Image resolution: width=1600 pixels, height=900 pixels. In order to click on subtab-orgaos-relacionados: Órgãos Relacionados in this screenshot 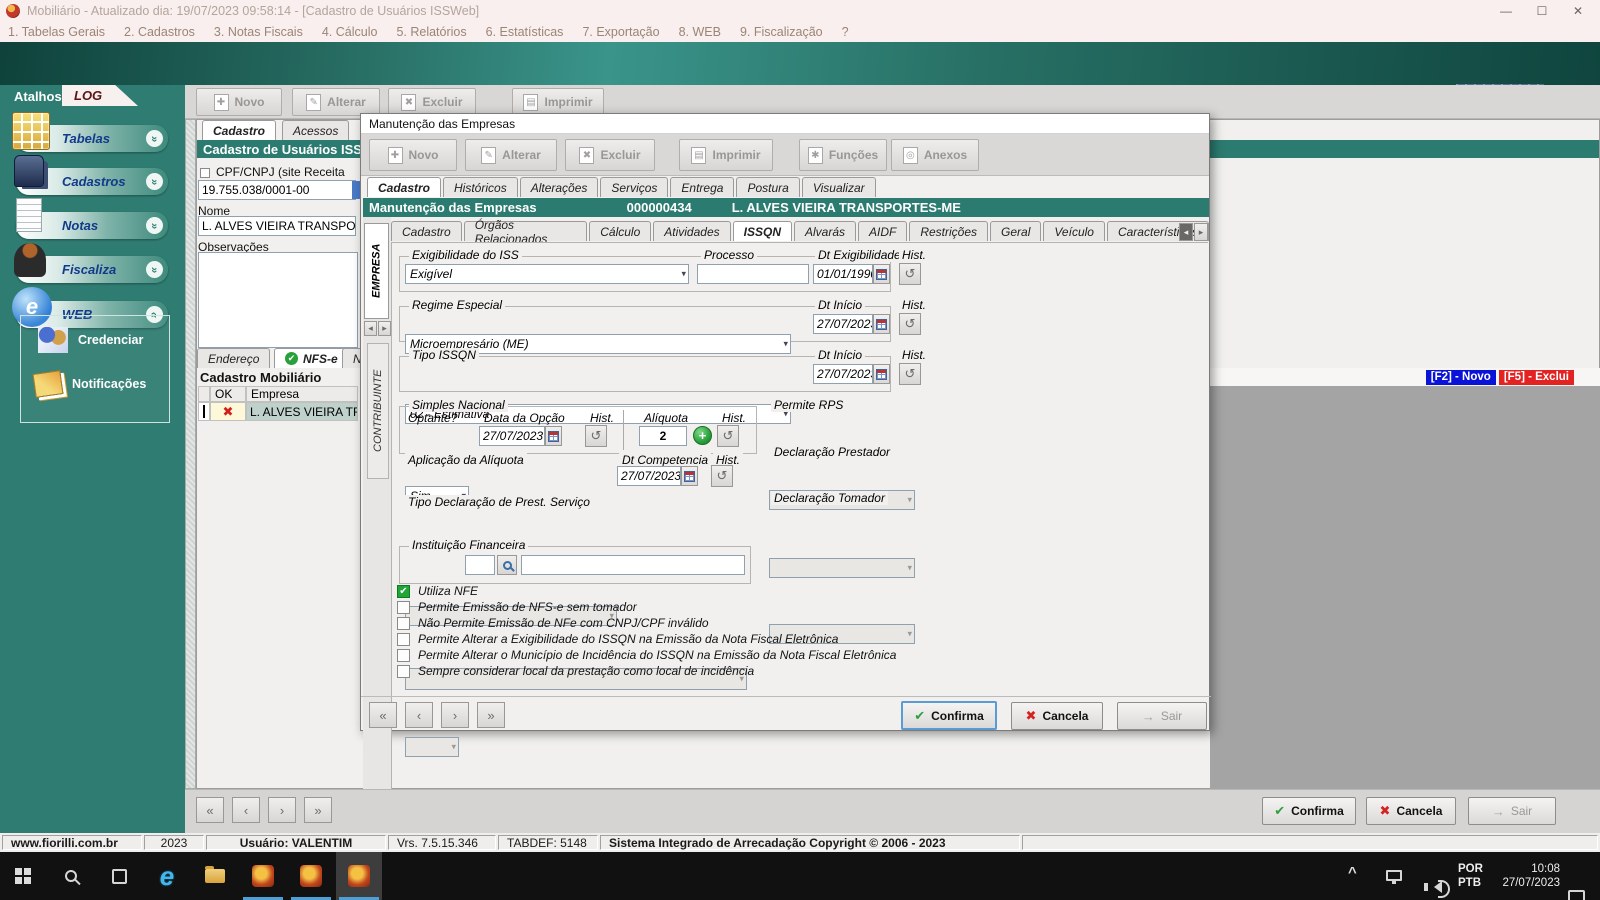, I will do `click(525, 232)`.